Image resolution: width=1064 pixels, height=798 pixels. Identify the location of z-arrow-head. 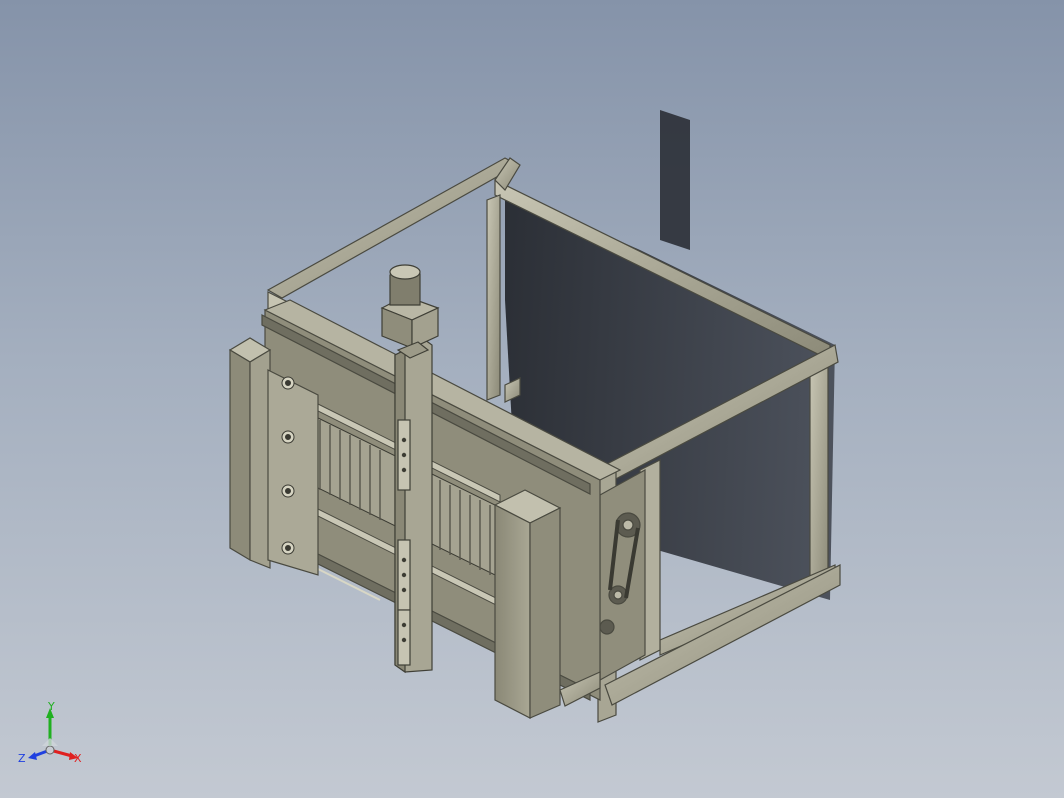
(32, 756).